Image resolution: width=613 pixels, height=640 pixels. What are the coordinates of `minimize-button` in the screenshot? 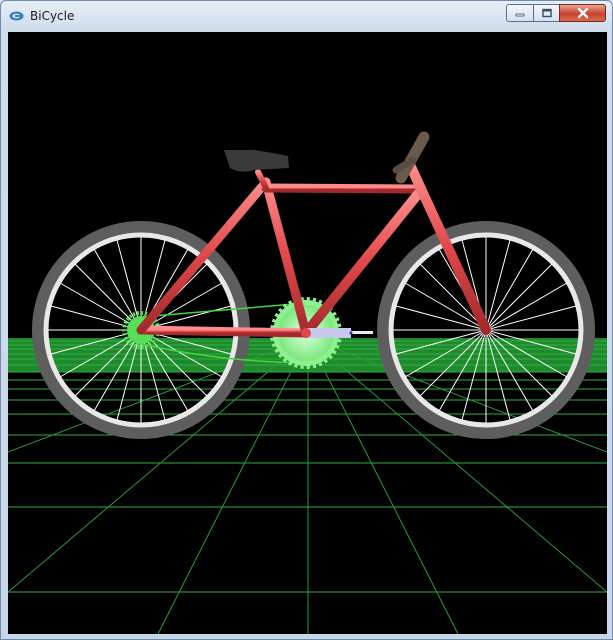 It's located at (520, 13).